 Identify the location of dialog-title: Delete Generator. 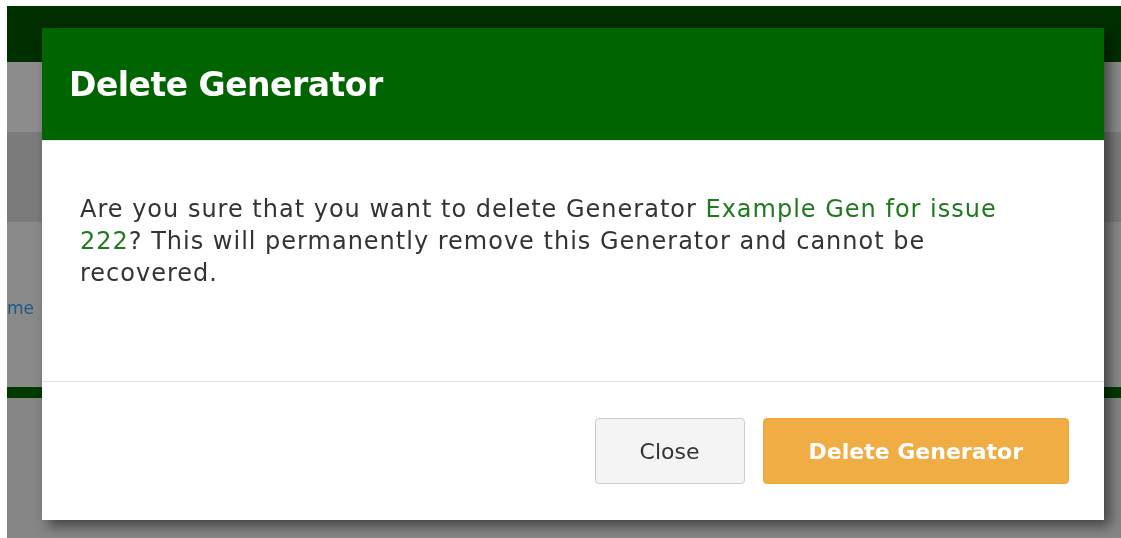
(226, 84).